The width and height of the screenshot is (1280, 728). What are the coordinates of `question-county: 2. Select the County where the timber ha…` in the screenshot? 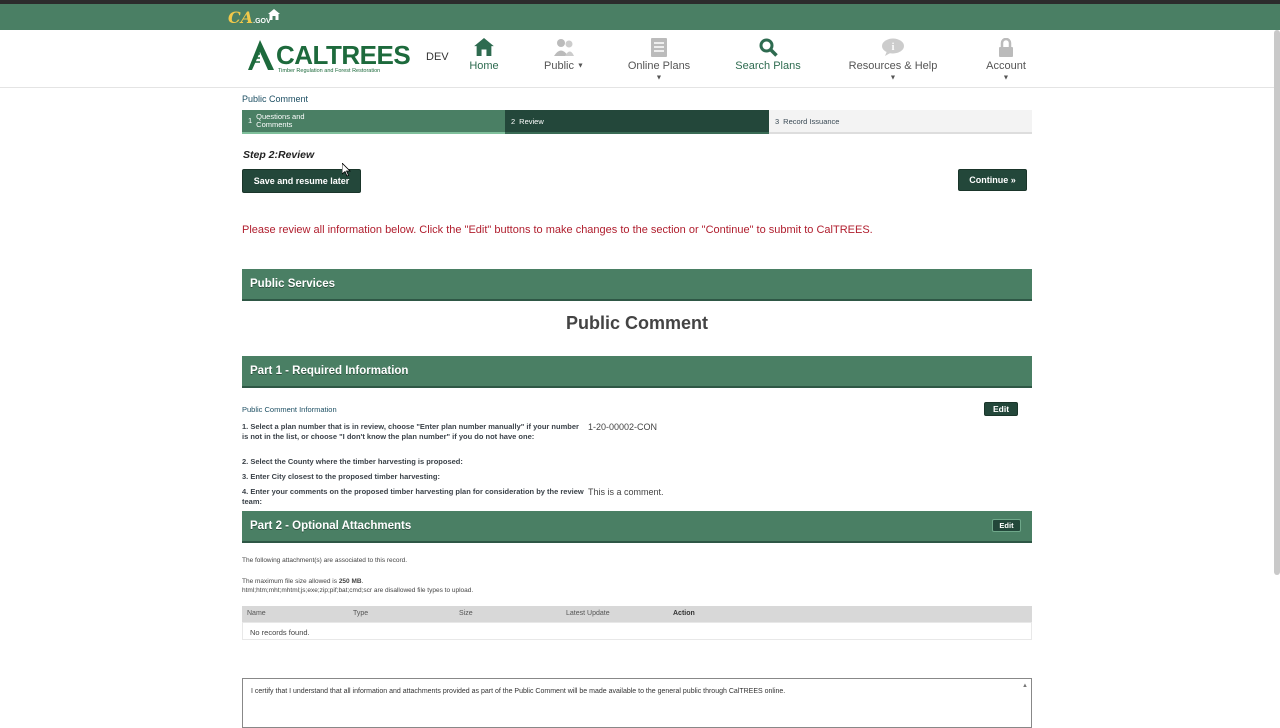 It's located at (352, 461).